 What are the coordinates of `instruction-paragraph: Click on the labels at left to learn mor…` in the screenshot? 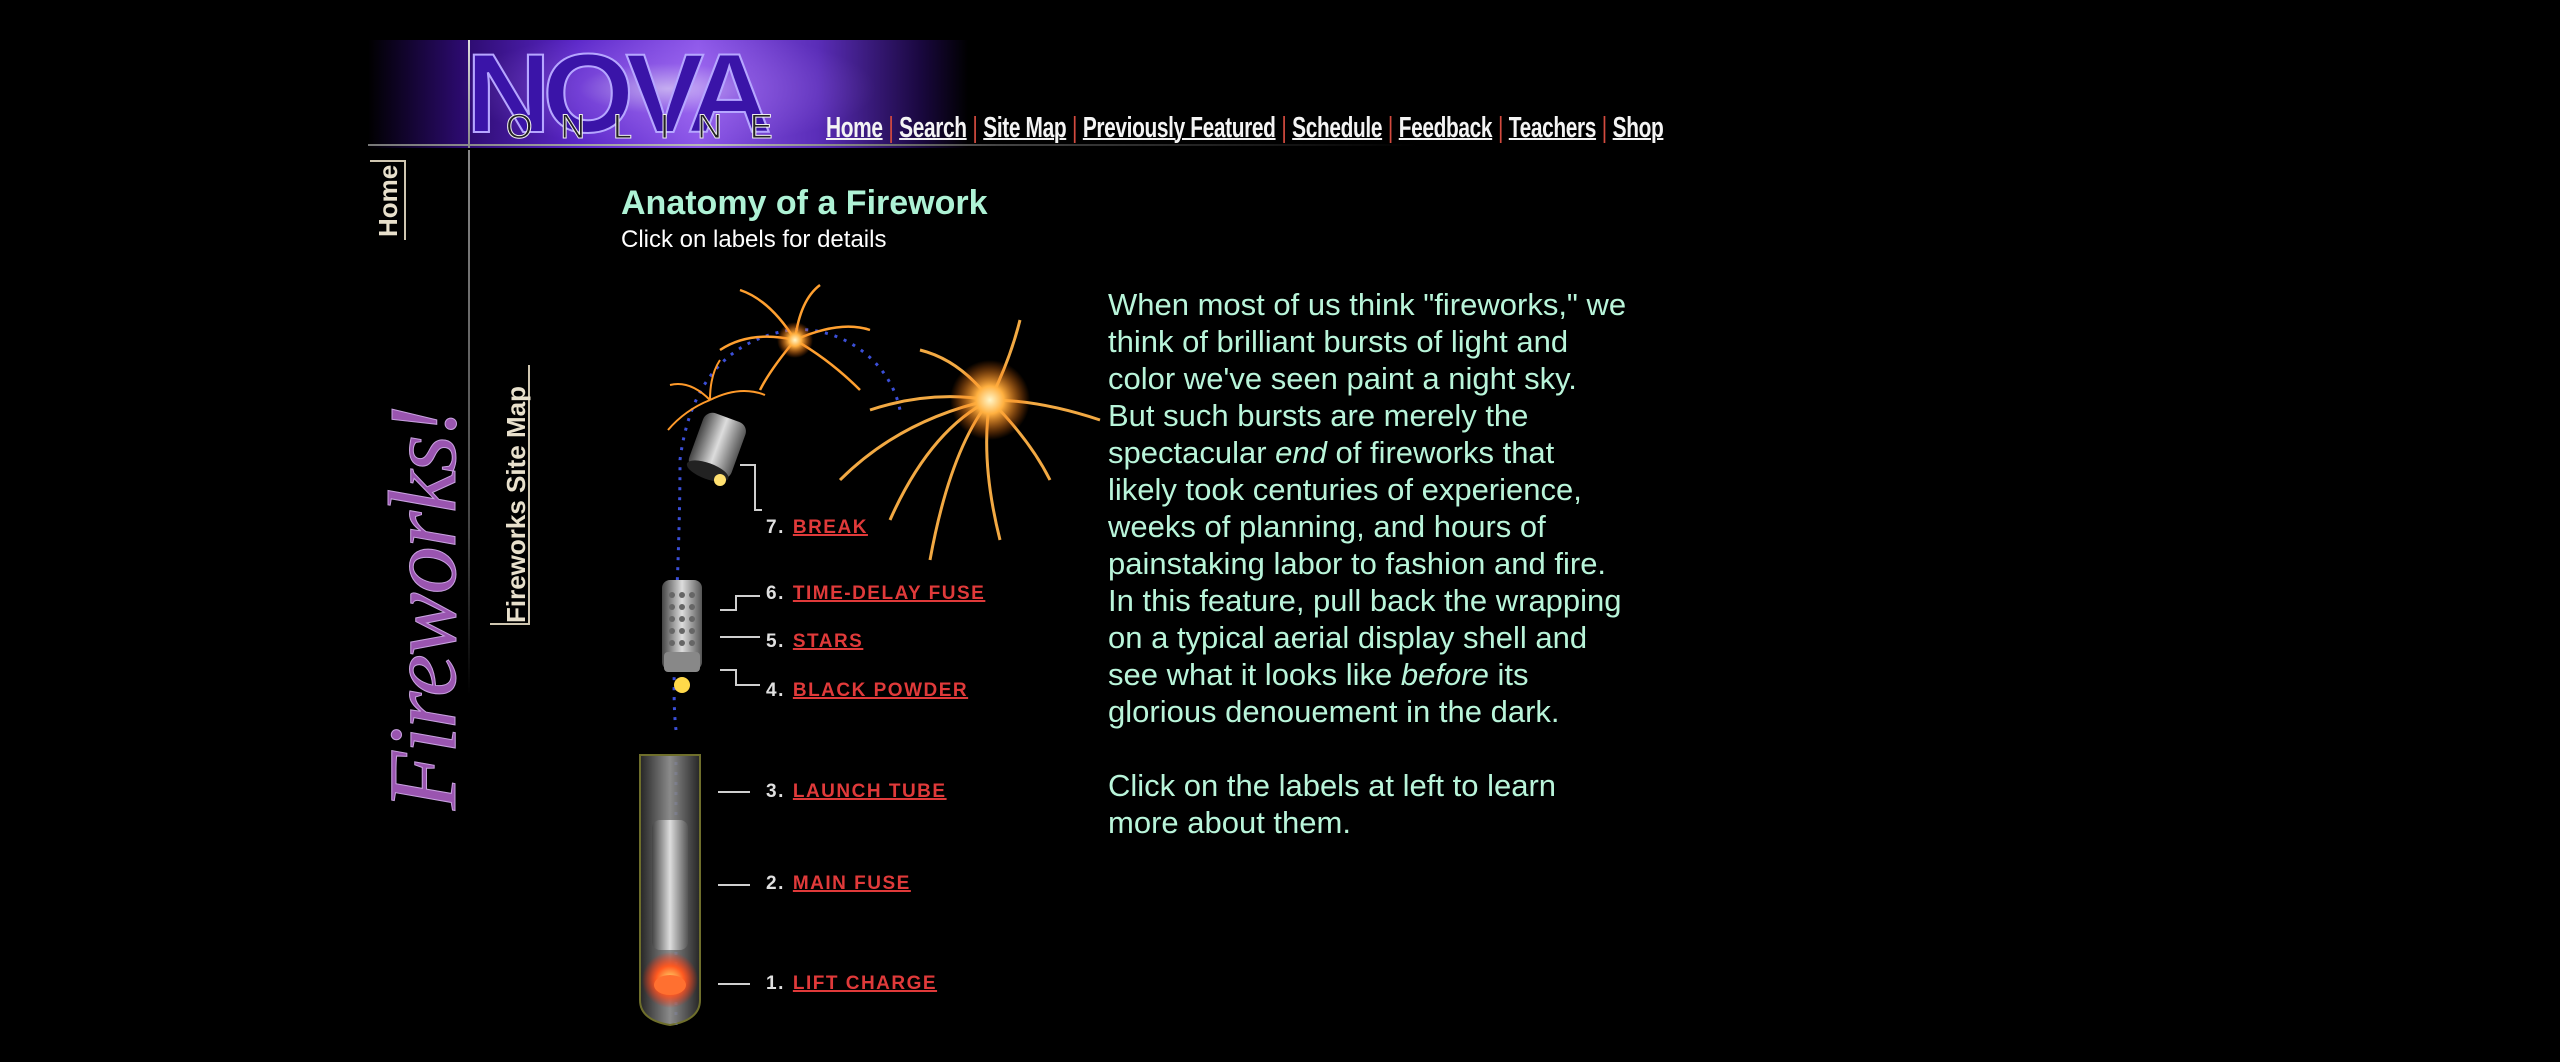 It's located at (1332, 804).